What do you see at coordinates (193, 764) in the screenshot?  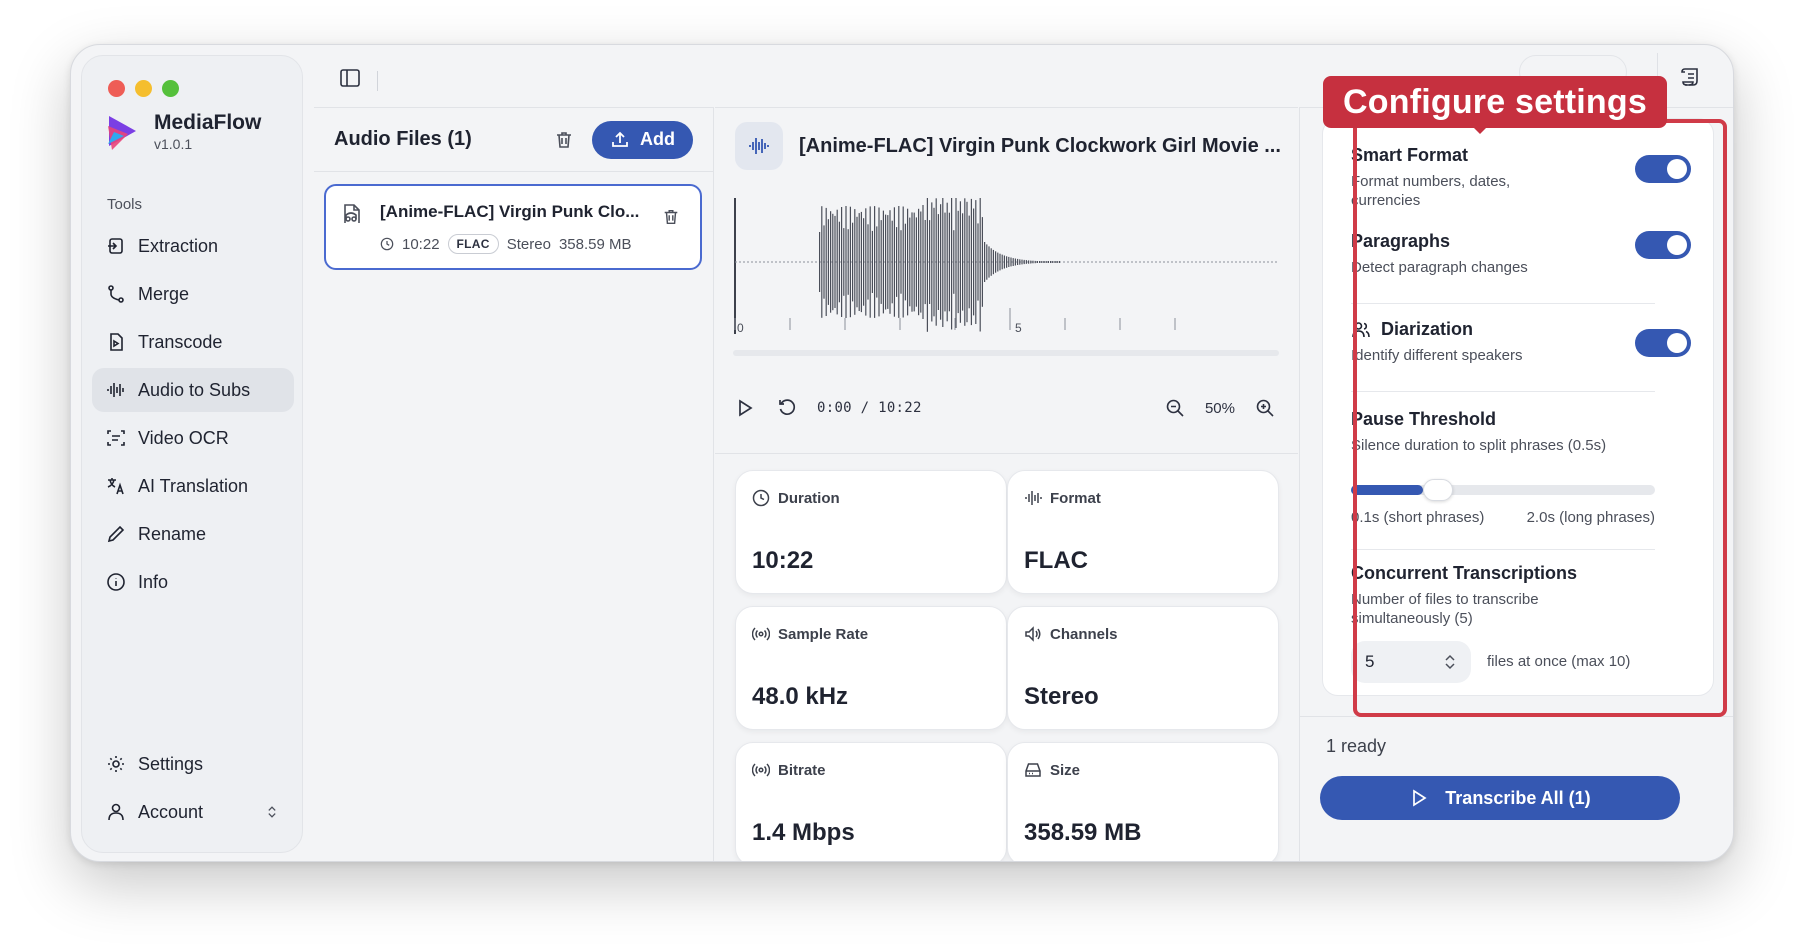 I see `sidebar-item-settings: Settings` at bounding box center [193, 764].